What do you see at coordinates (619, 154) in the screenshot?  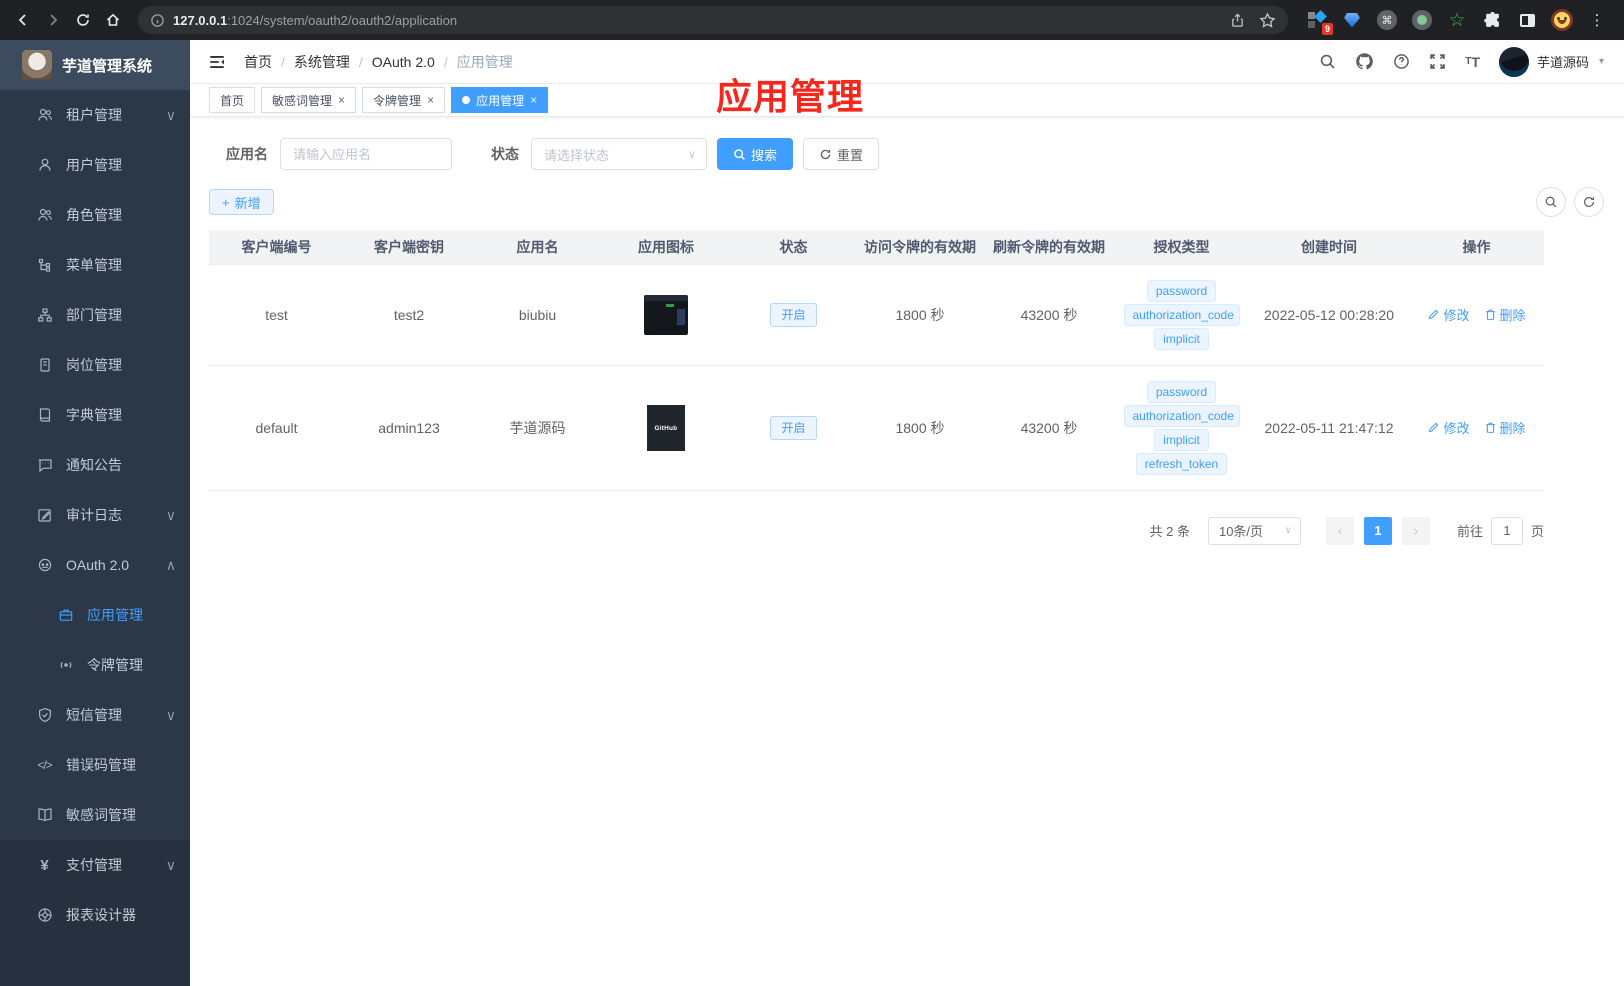 I see `status-select: 请选择状态 ∨` at bounding box center [619, 154].